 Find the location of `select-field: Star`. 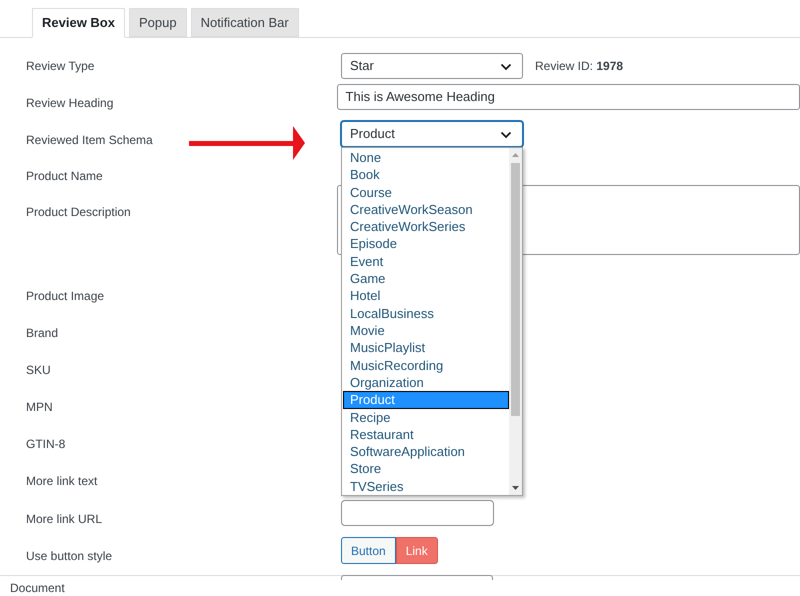

select-field: Star is located at coordinates (432, 65).